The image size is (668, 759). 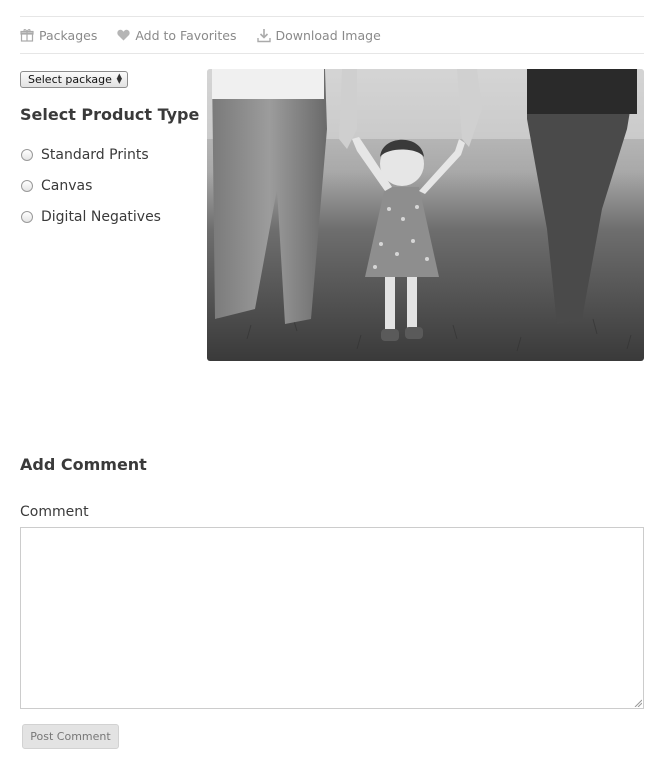 What do you see at coordinates (67, 186) in the screenshot?
I see `option-label: Canvas` at bounding box center [67, 186].